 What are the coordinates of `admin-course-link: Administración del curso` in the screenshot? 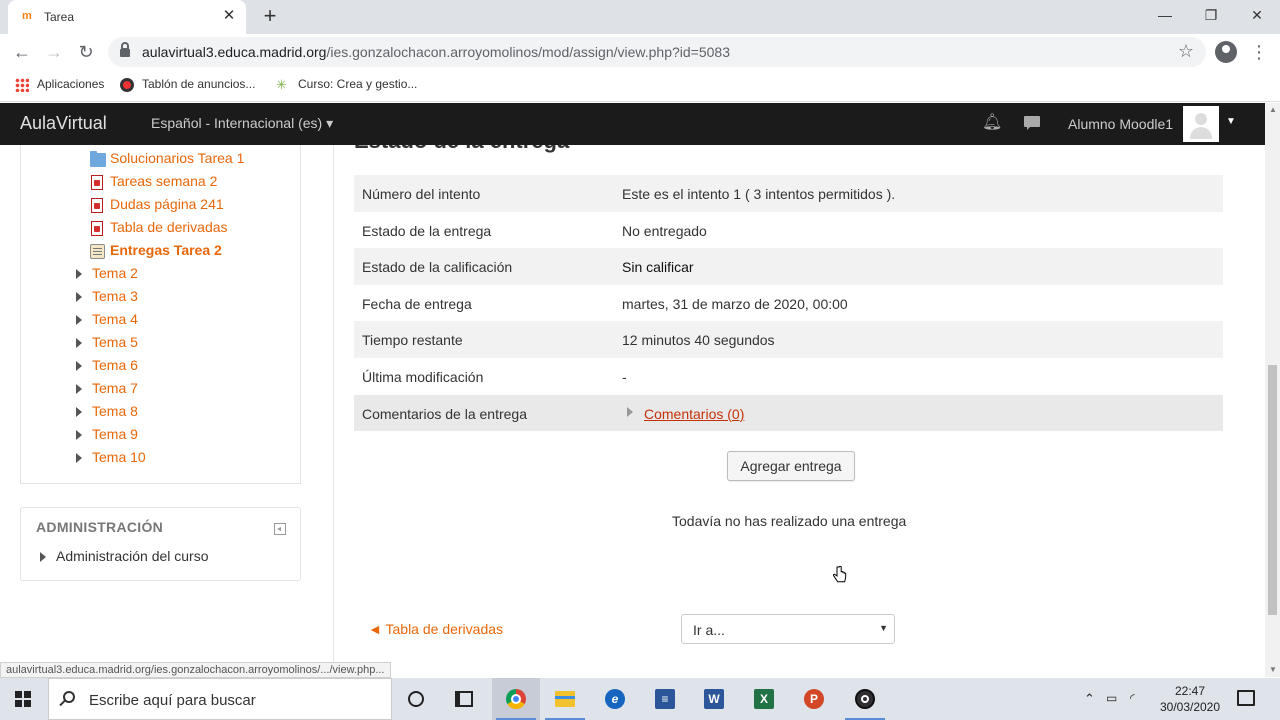 It's located at (132, 556).